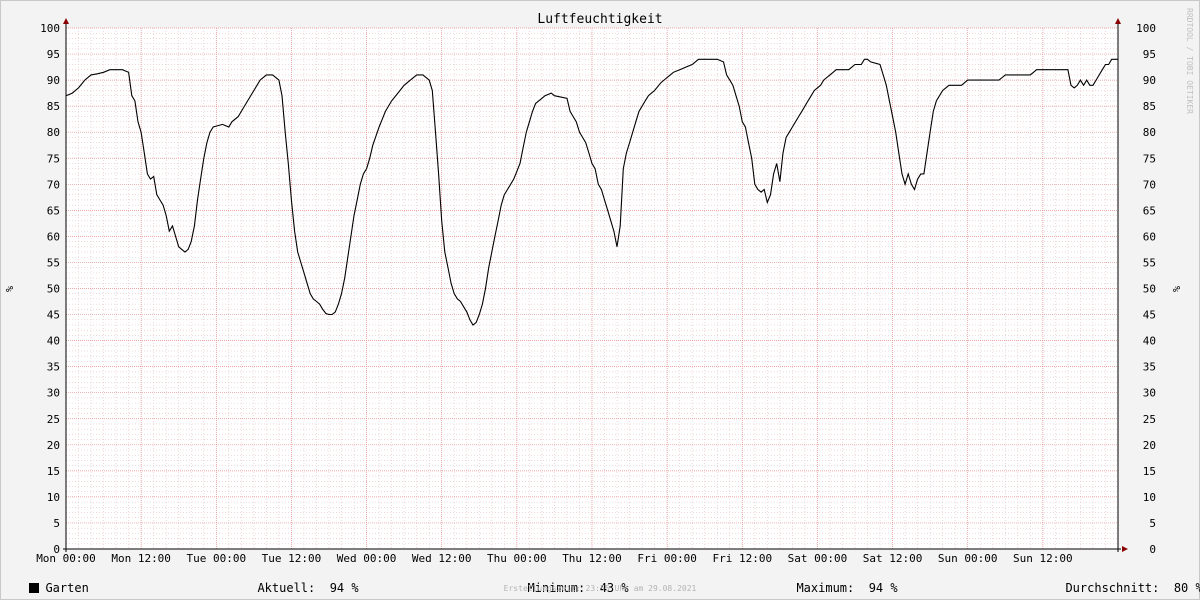  What do you see at coordinates (1149, 158) in the screenshot?
I see `y-tick-label-right: 75` at bounding box center [1149, 158].